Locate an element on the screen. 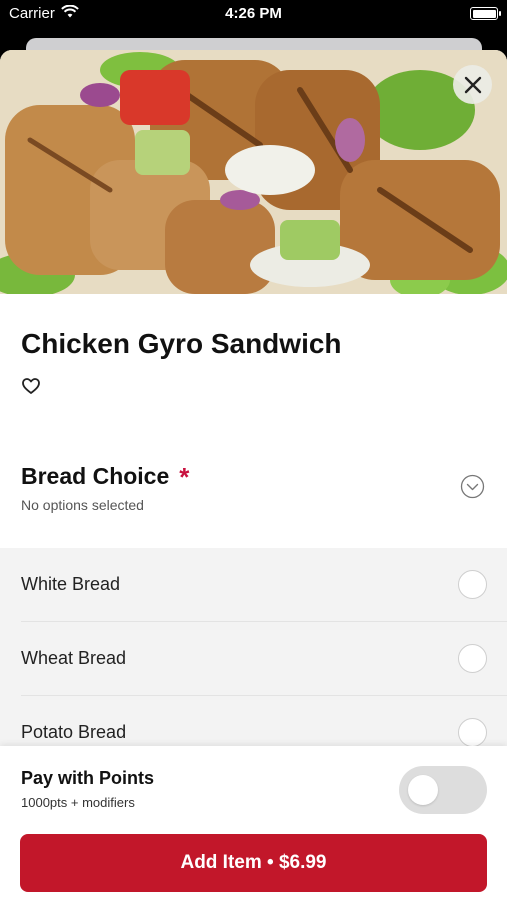  option-wheat-bread: Wheat Bread is located at coordinates (253, 659).